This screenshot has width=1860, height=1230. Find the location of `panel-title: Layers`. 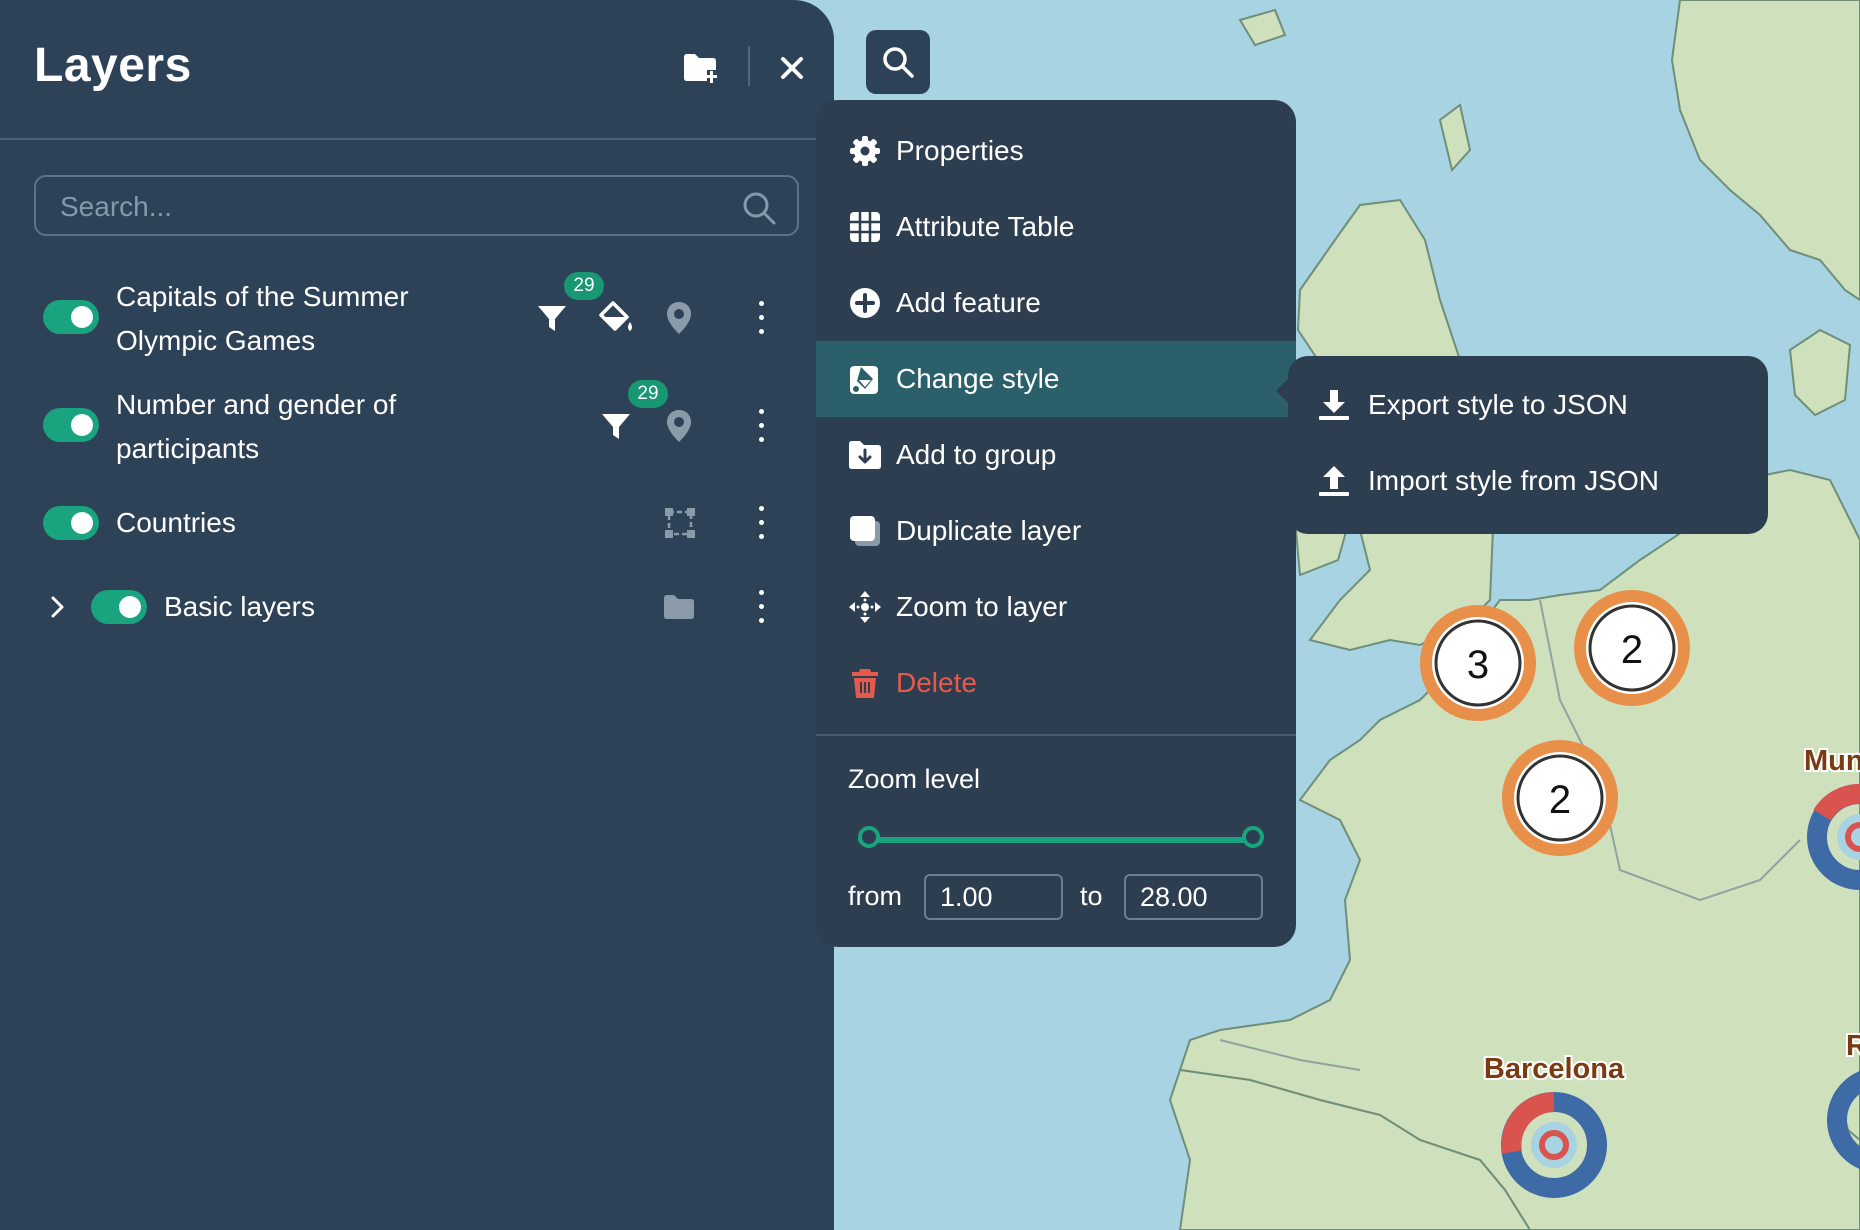

panel-title: Layers is located at coordinates (113, 65).